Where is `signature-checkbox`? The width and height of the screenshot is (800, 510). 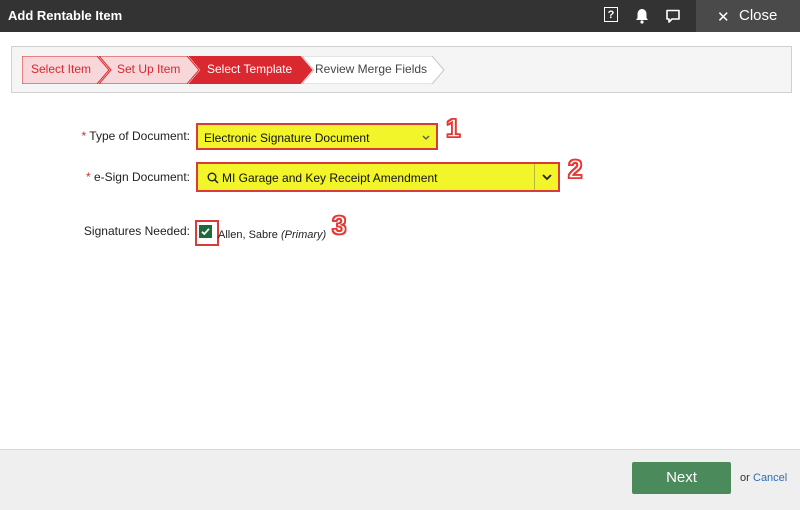 signature-checkbox is located at coordinates (205, 231).